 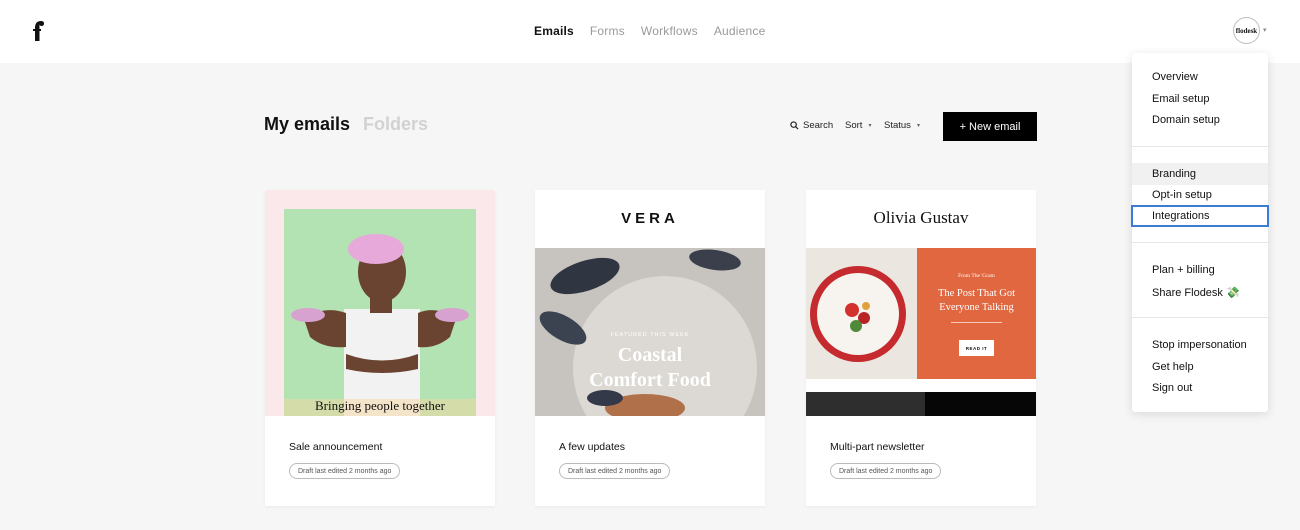 I want to click on search-button: Search, so click(x=811, y=125).